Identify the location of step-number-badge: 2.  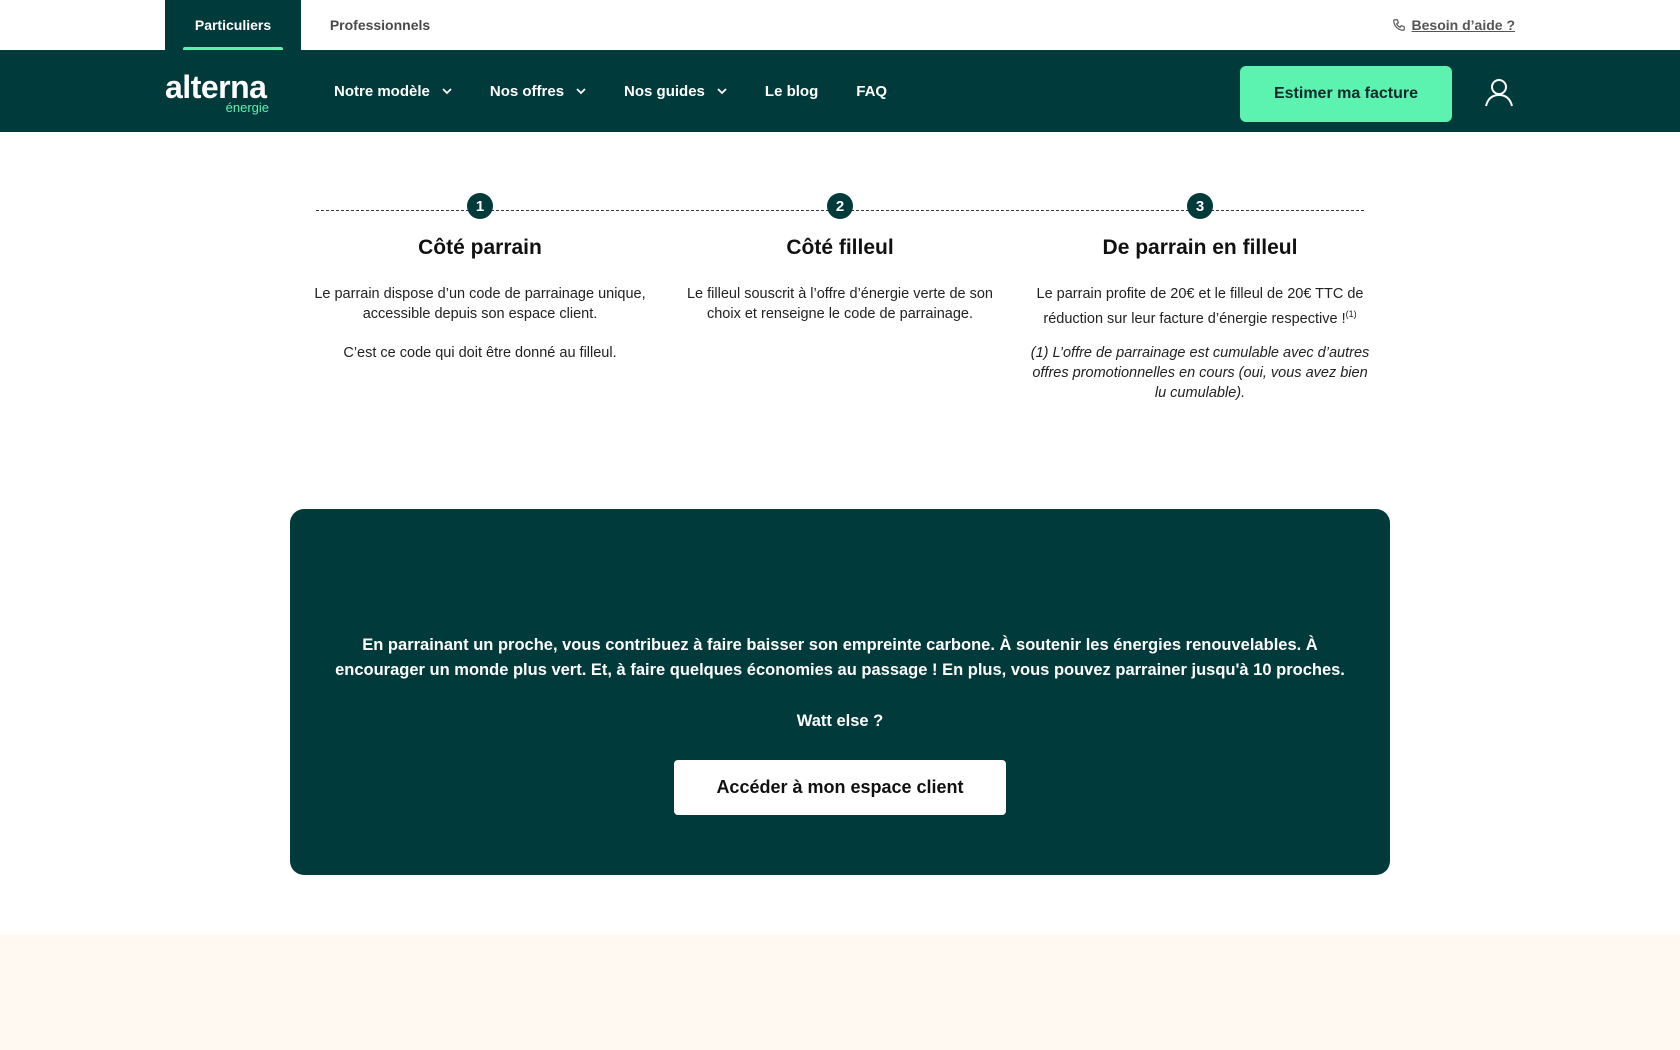
(840, 206).